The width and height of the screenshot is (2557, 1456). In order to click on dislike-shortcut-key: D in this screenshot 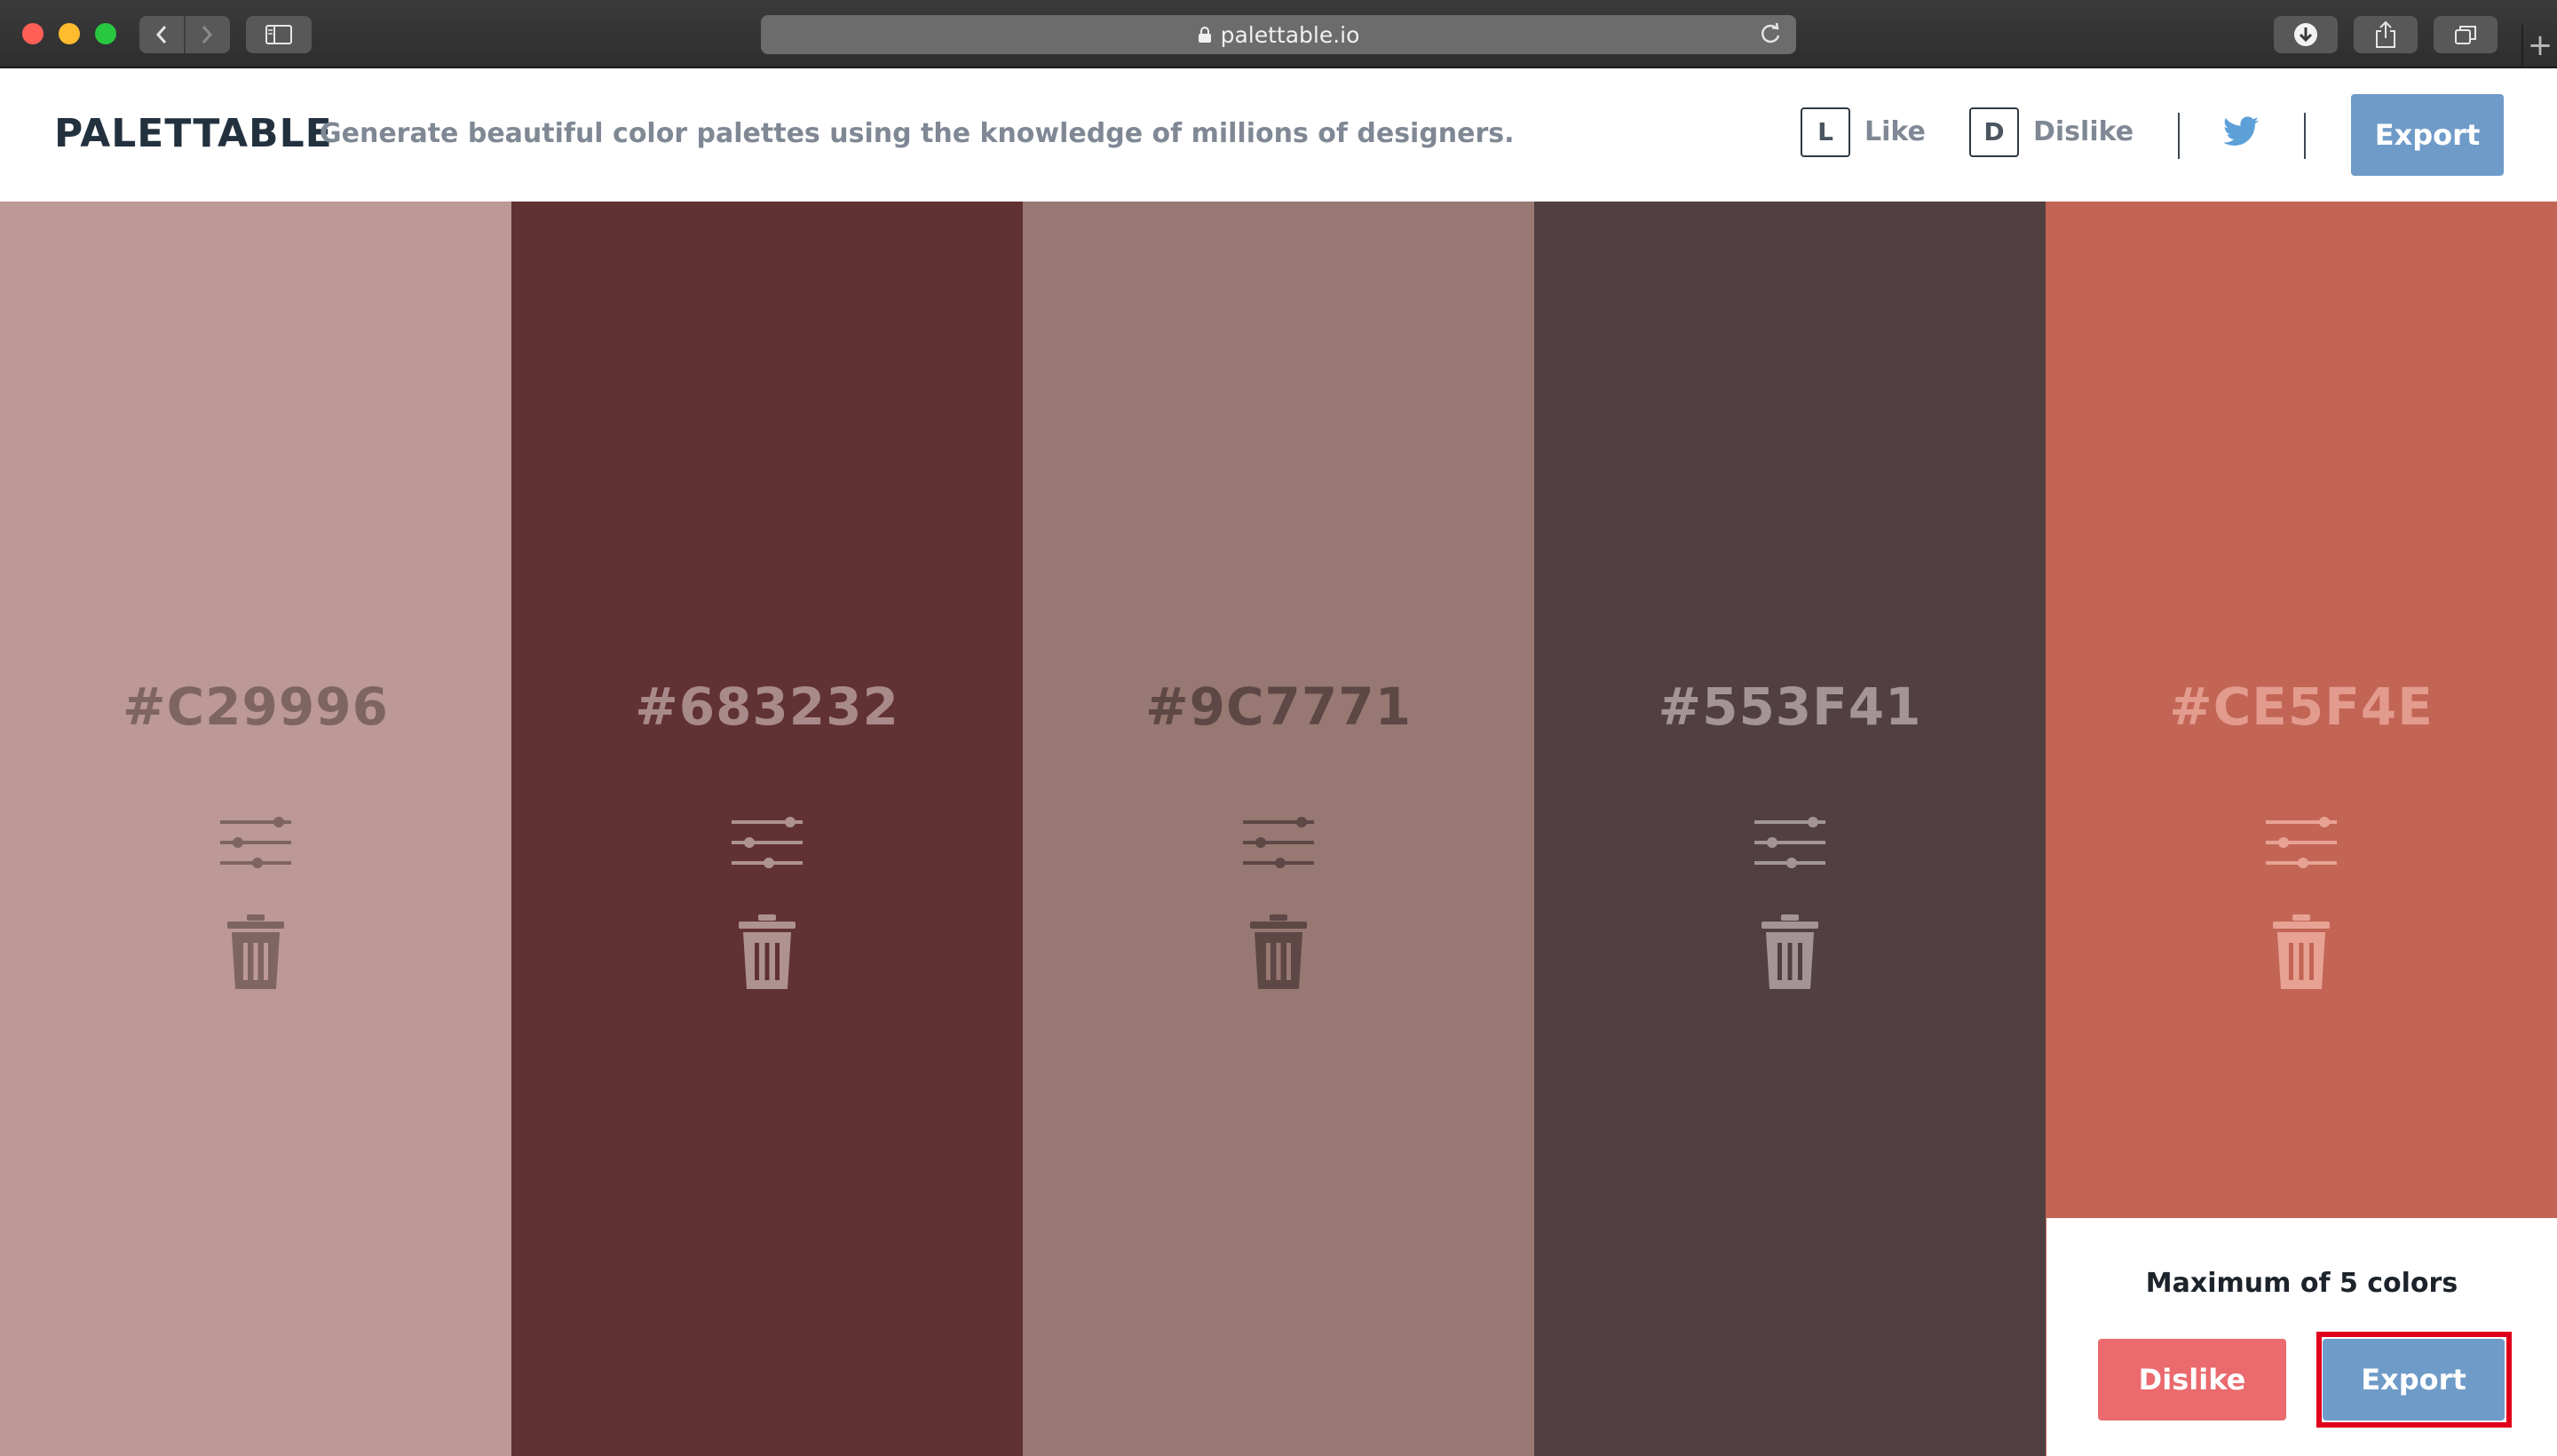, I will do `click(1994, 132)`.